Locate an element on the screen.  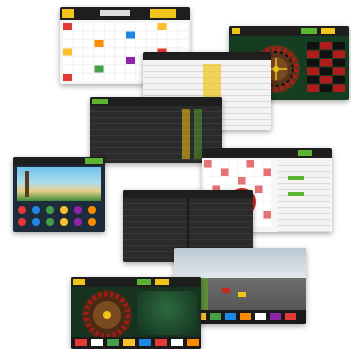
live-roulette-logo is located at coordinates (79, 282).